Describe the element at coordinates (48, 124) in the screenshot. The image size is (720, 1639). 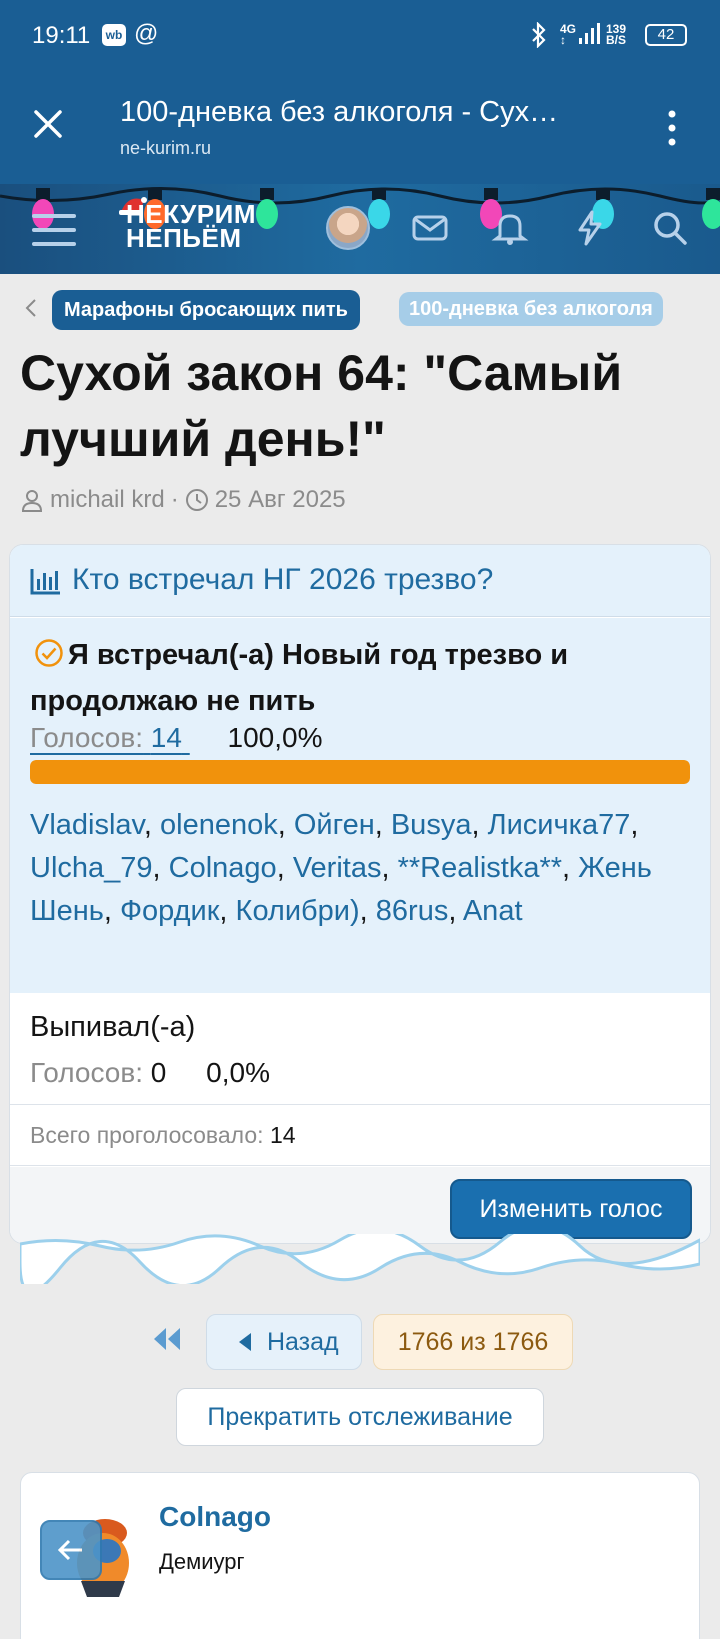
I see `close-icon` at that location.